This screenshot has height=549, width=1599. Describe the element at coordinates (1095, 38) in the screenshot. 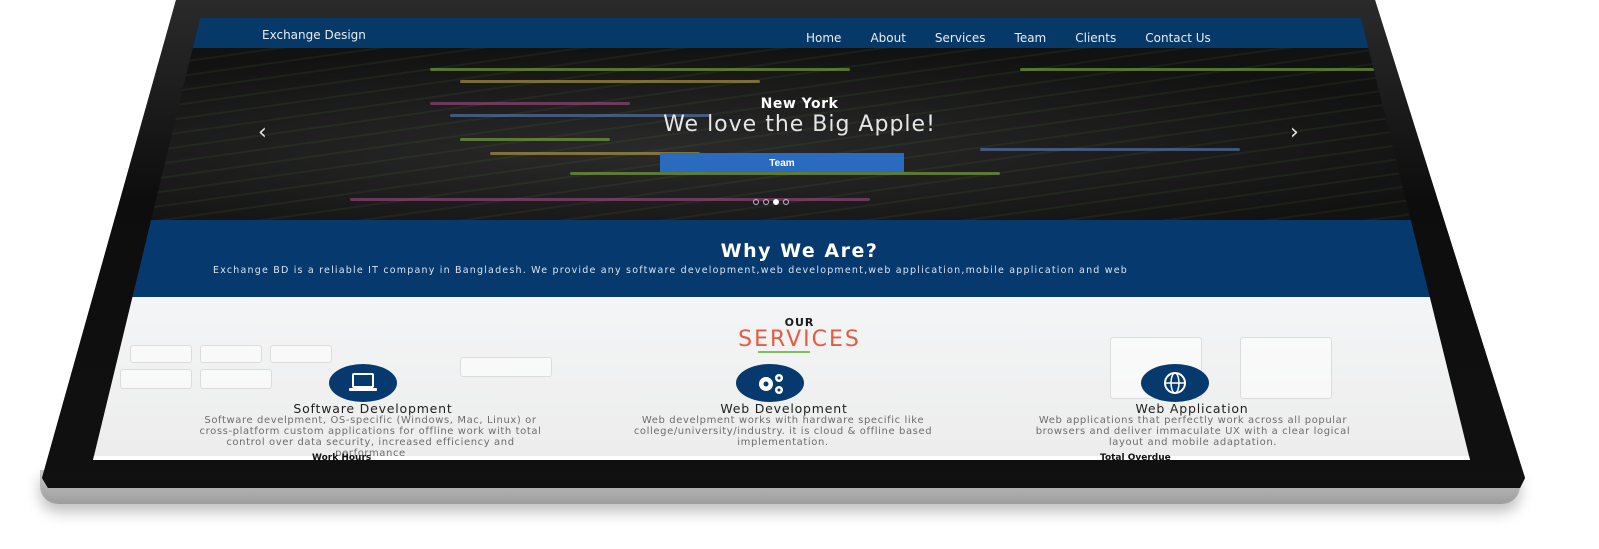

I see `nav-clients: Clients` at that location.